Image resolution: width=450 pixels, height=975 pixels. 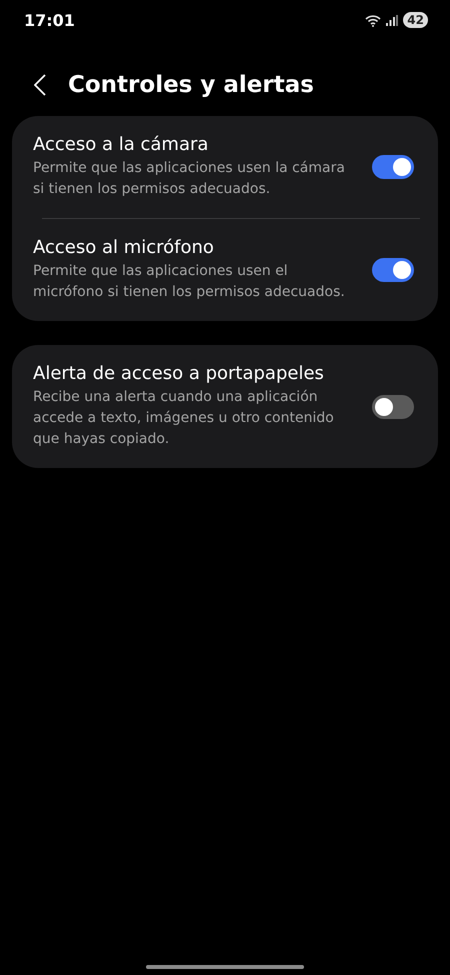 What do you see at coordinates (124, 247) in the screenshot?
I see `setting-title: Acceso al micrófono` at bounding box center [124, 247].